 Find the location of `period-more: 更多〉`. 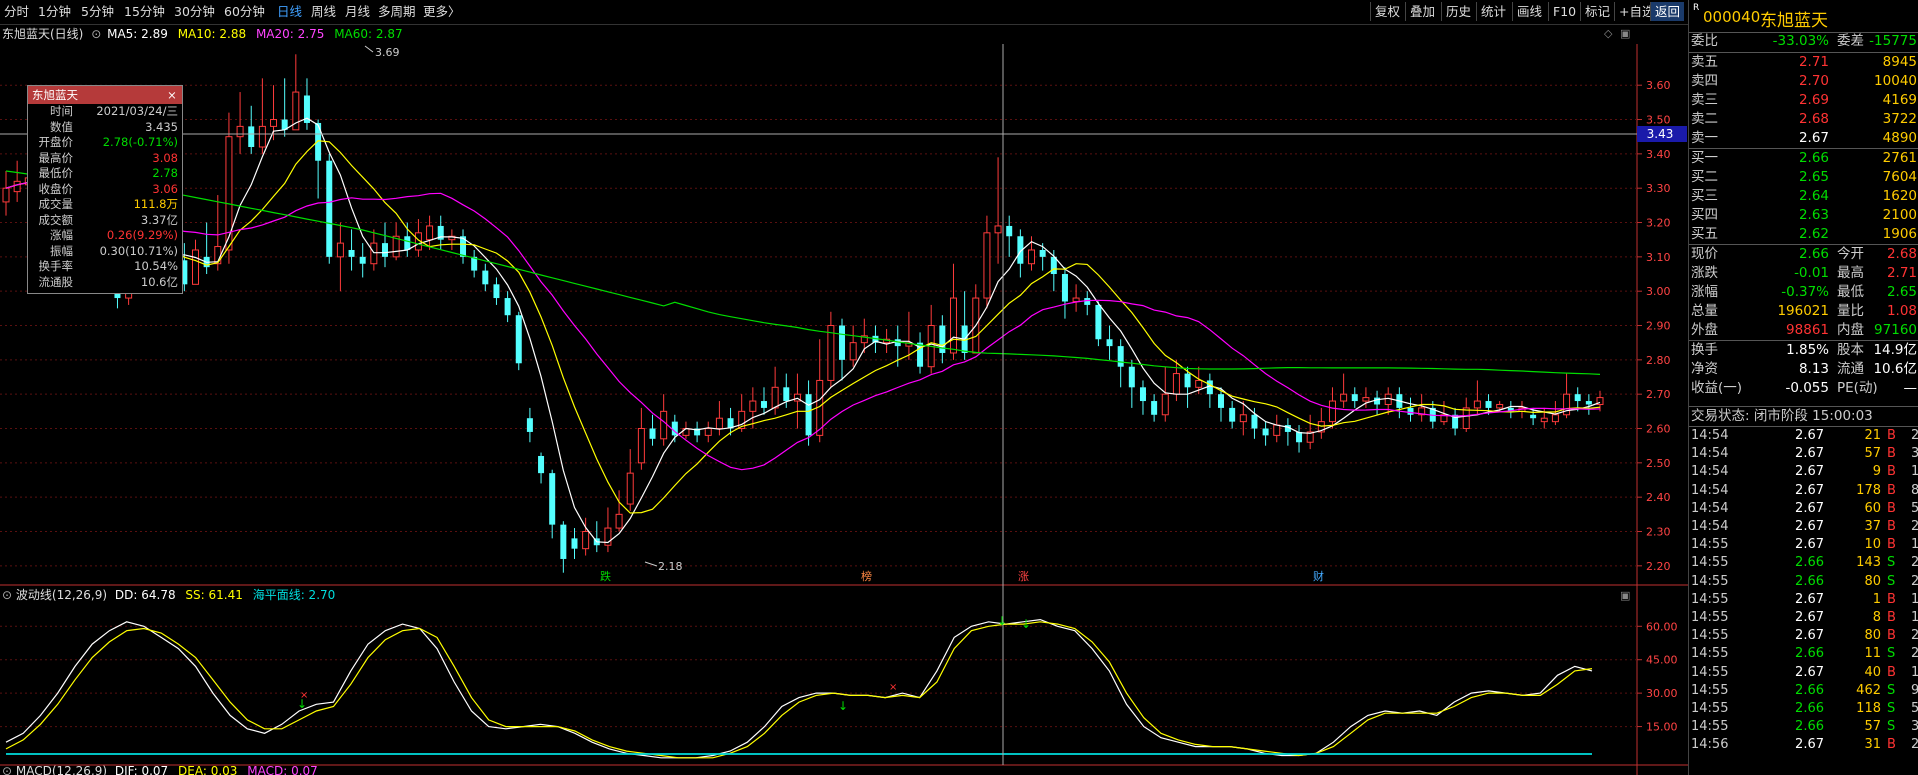

period-more: 更多〉 is located at coordinates (442, 12).